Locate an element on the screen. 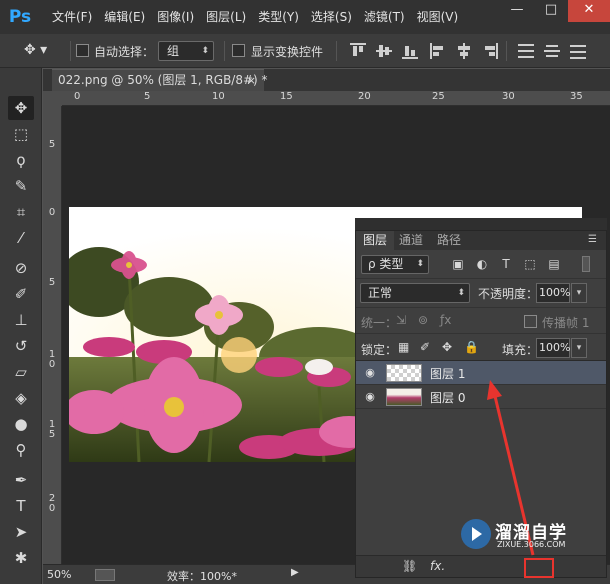 The height and width of the screenshot is (584, 610). new-layer-button-highlight is located at coordinates (539, 568).